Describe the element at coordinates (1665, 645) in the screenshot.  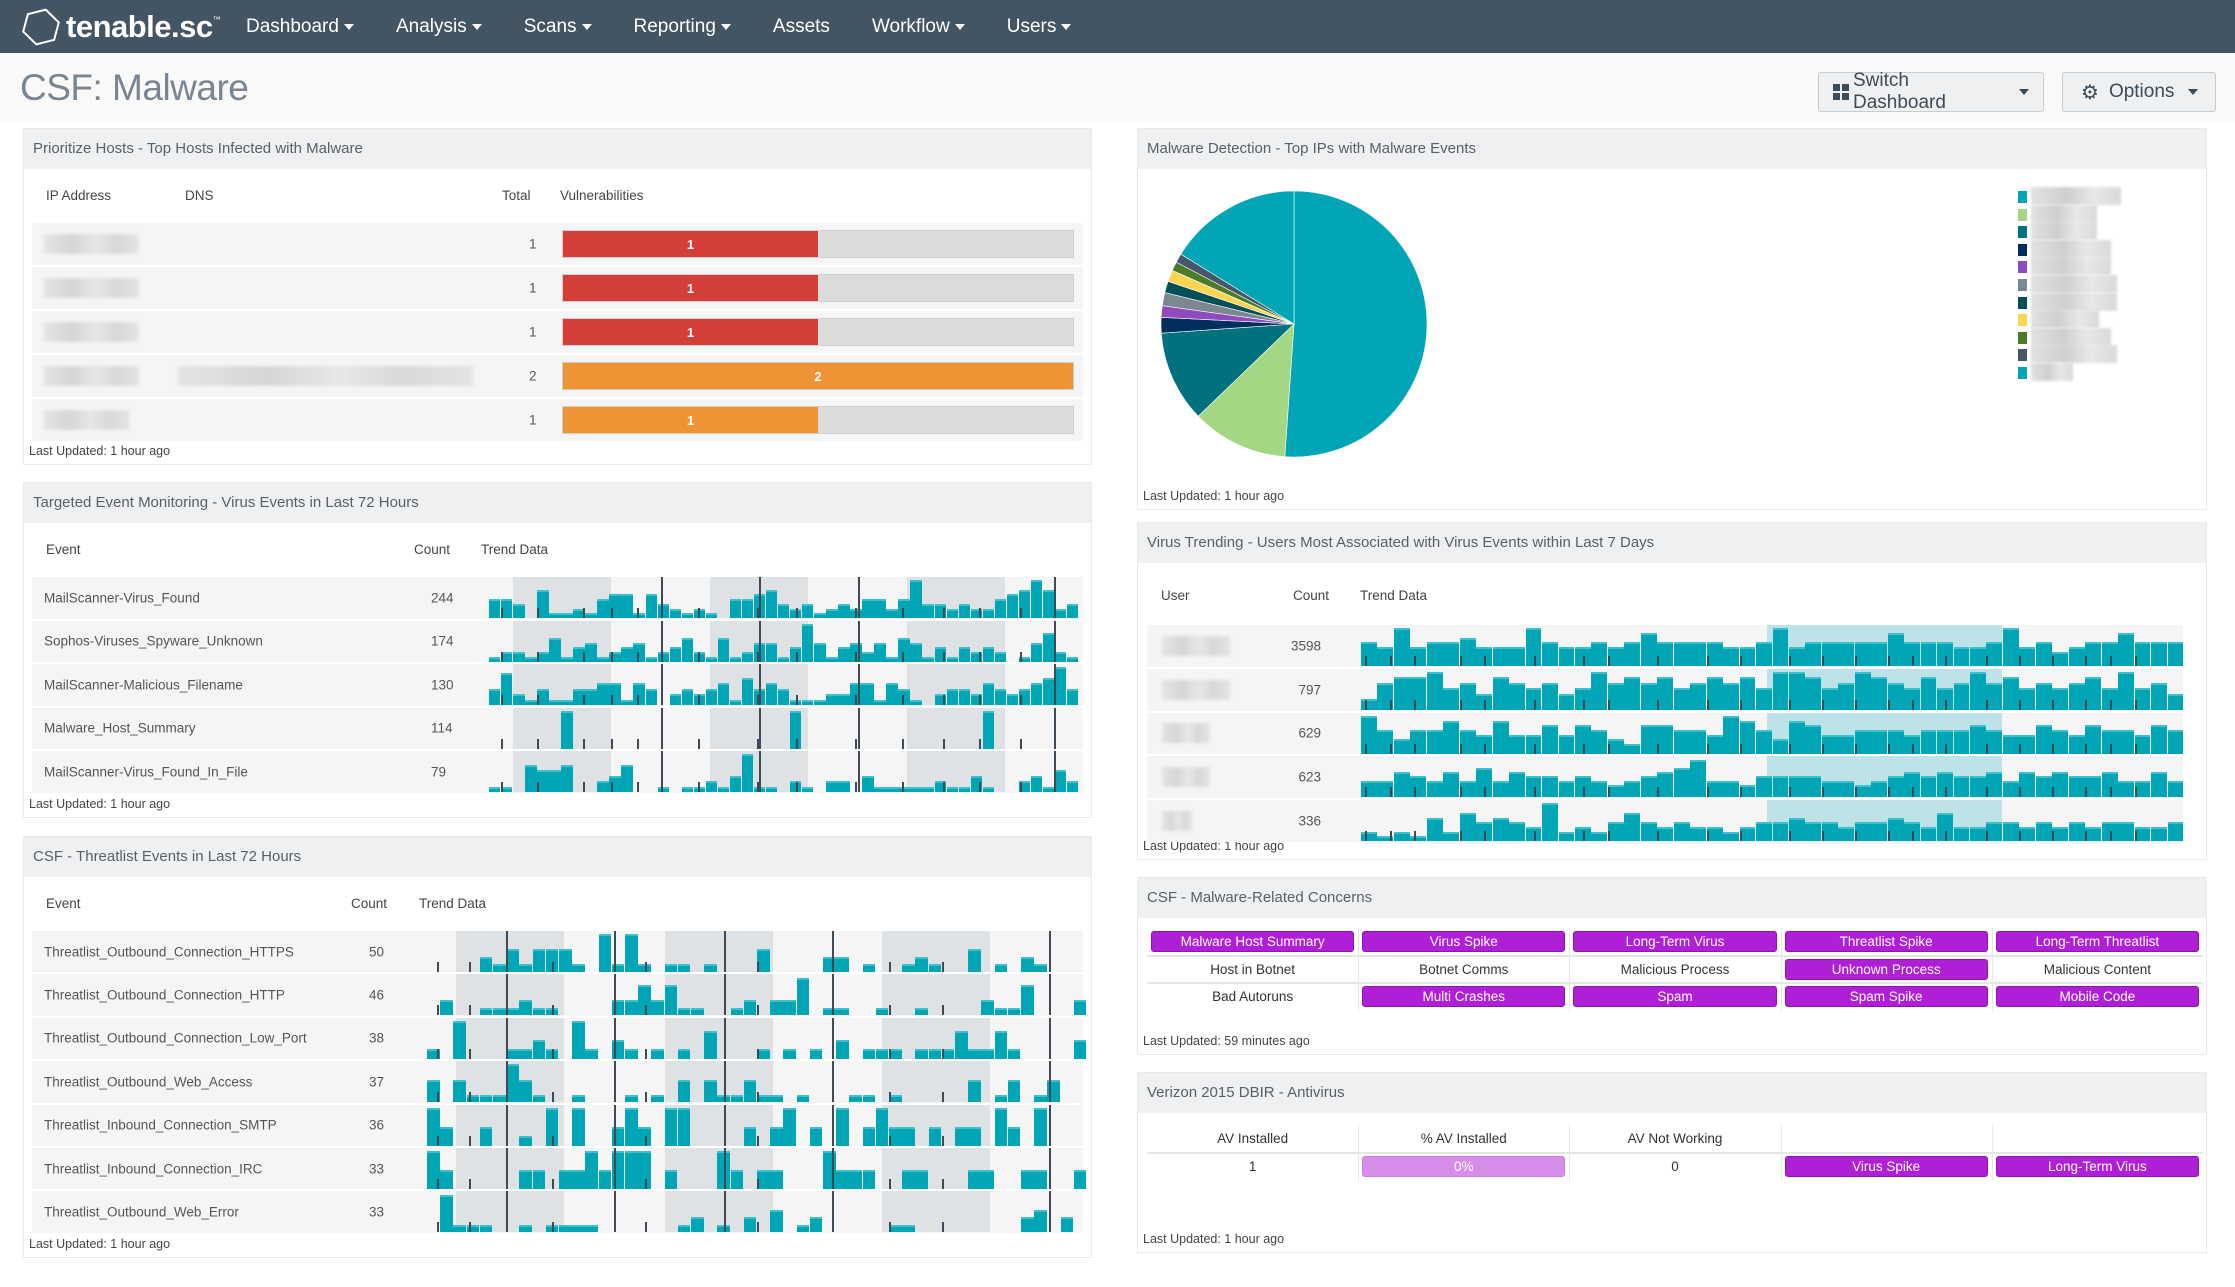
I see `user-trend-row: 3598` at that location.